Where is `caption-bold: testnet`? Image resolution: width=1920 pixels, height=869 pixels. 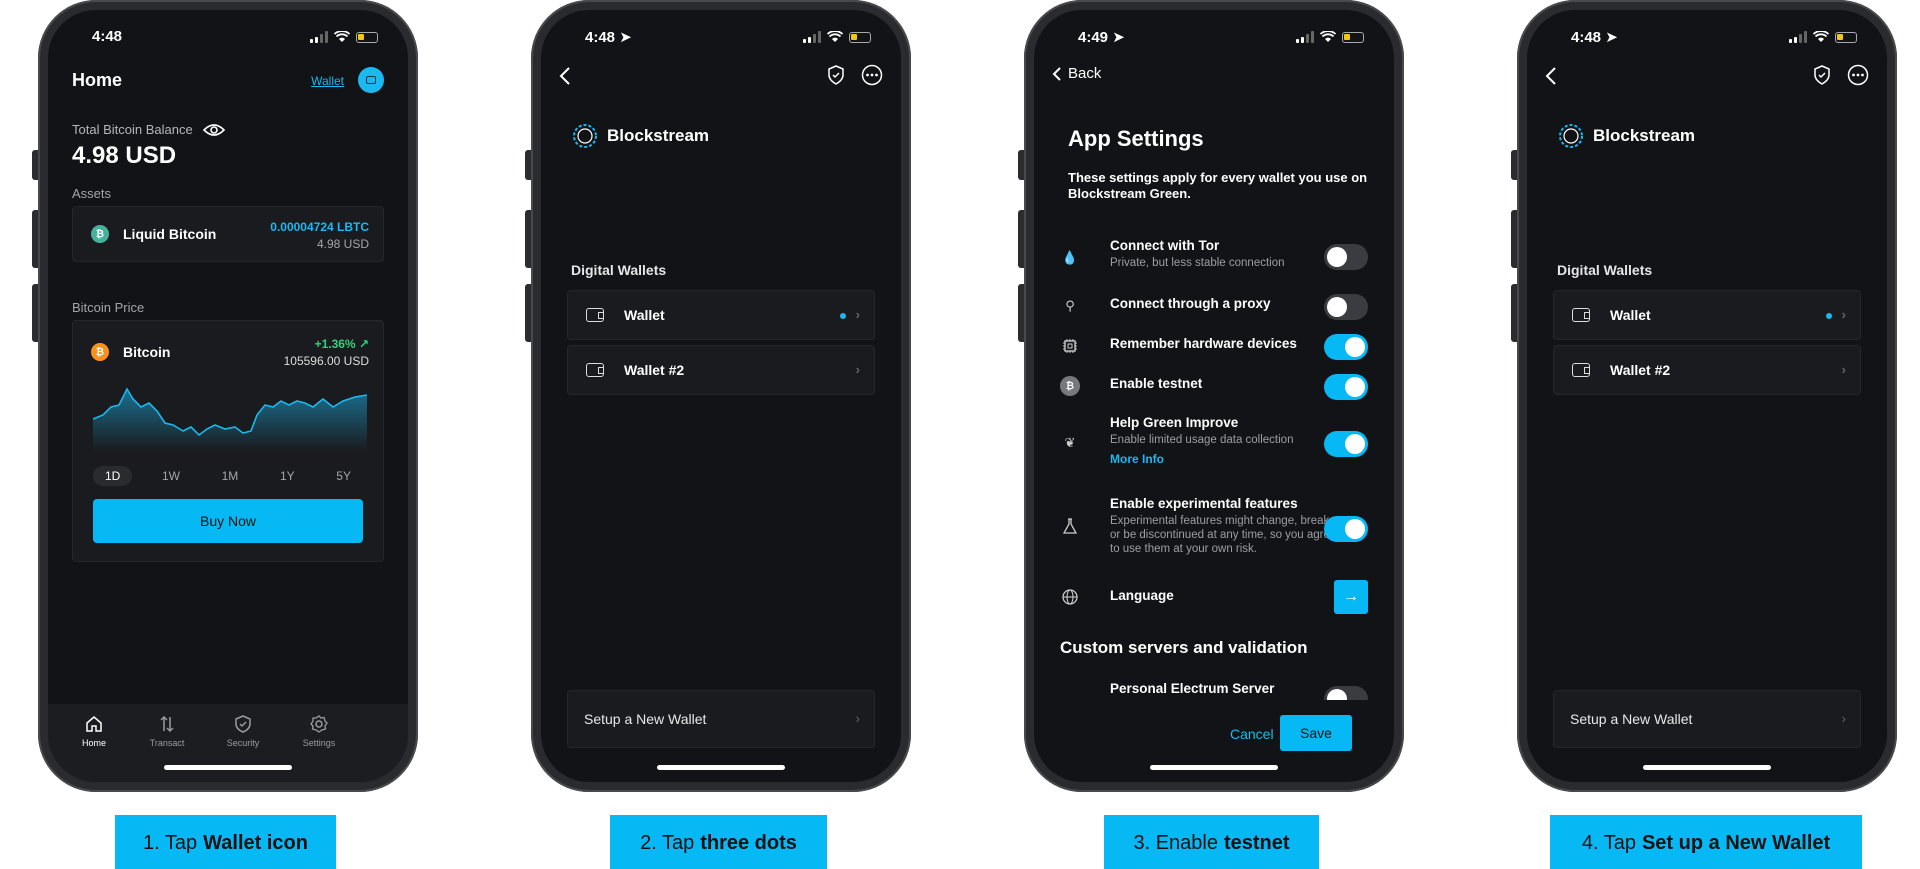
caption-bold: testnet is located at coordinates (1256, 842).